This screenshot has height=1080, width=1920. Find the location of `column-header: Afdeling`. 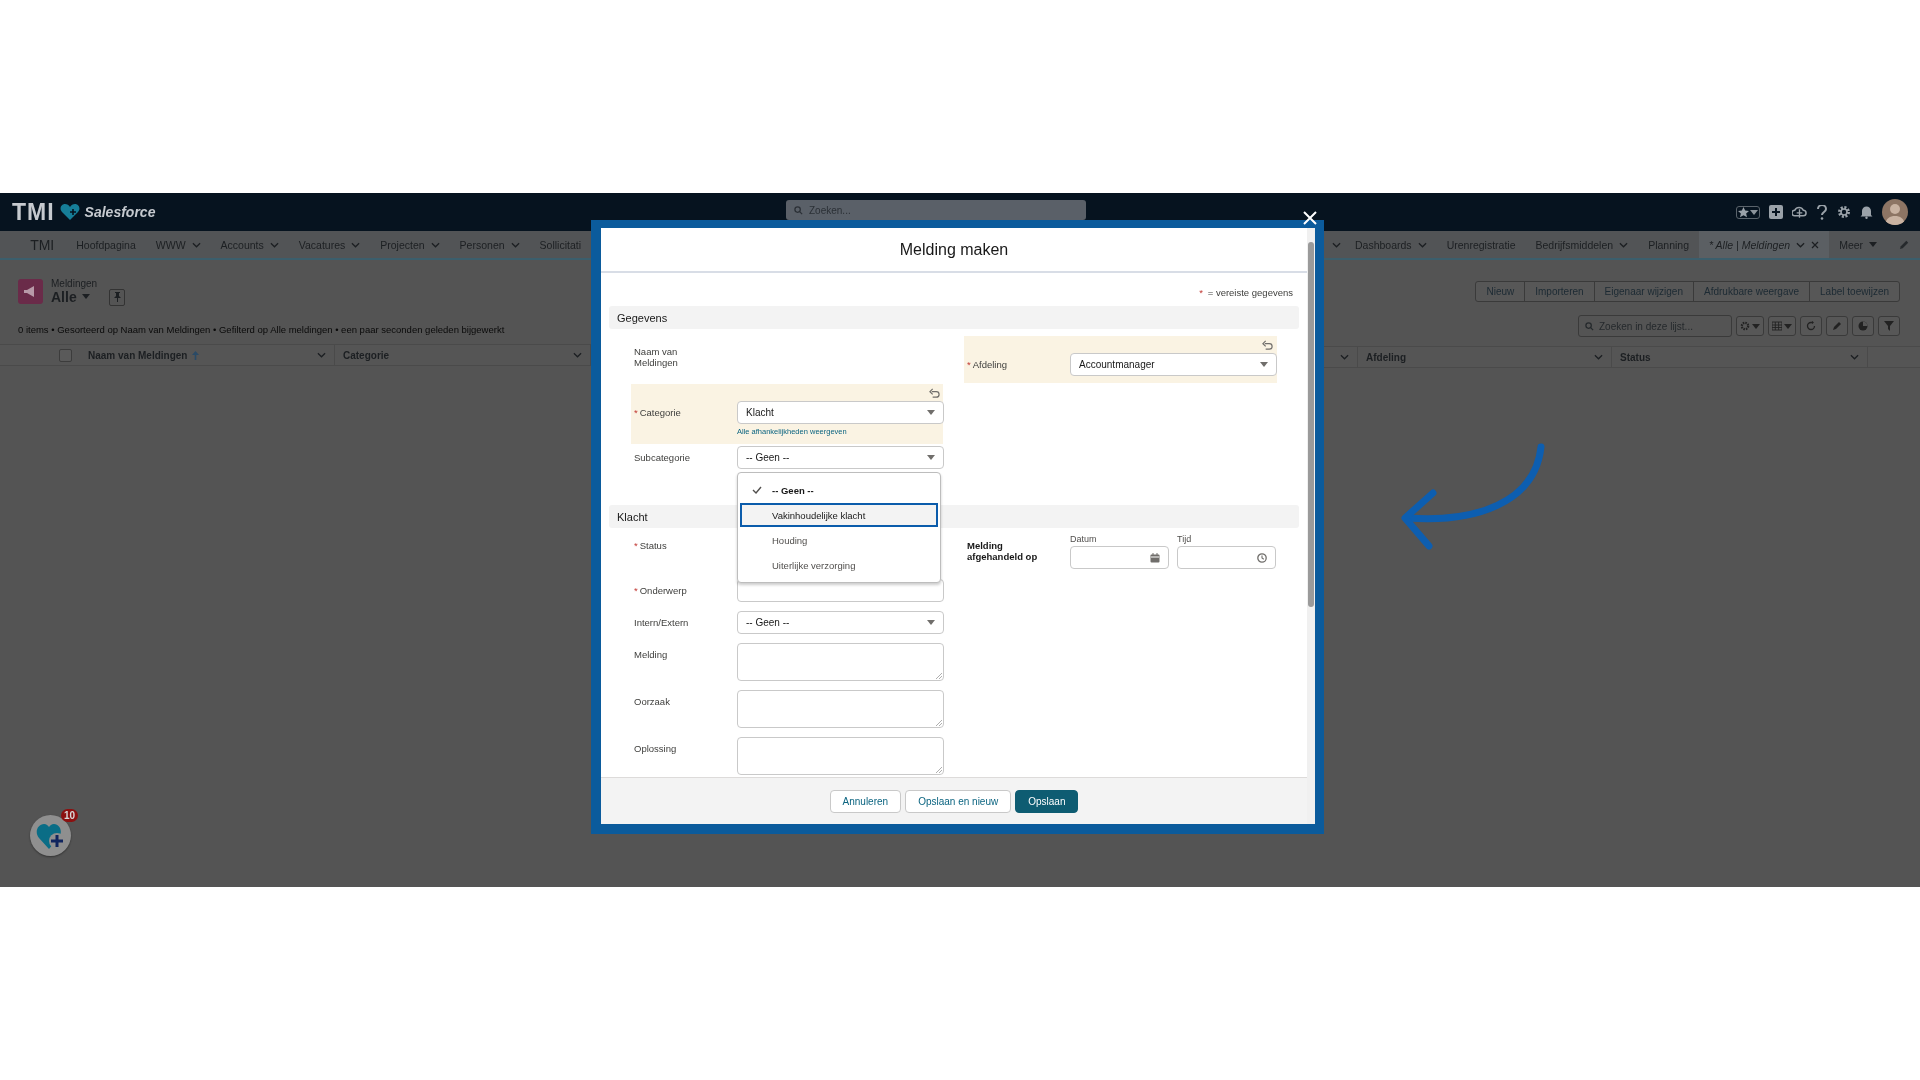

column-header: Afdeling is located at coordinates (1386, 357).